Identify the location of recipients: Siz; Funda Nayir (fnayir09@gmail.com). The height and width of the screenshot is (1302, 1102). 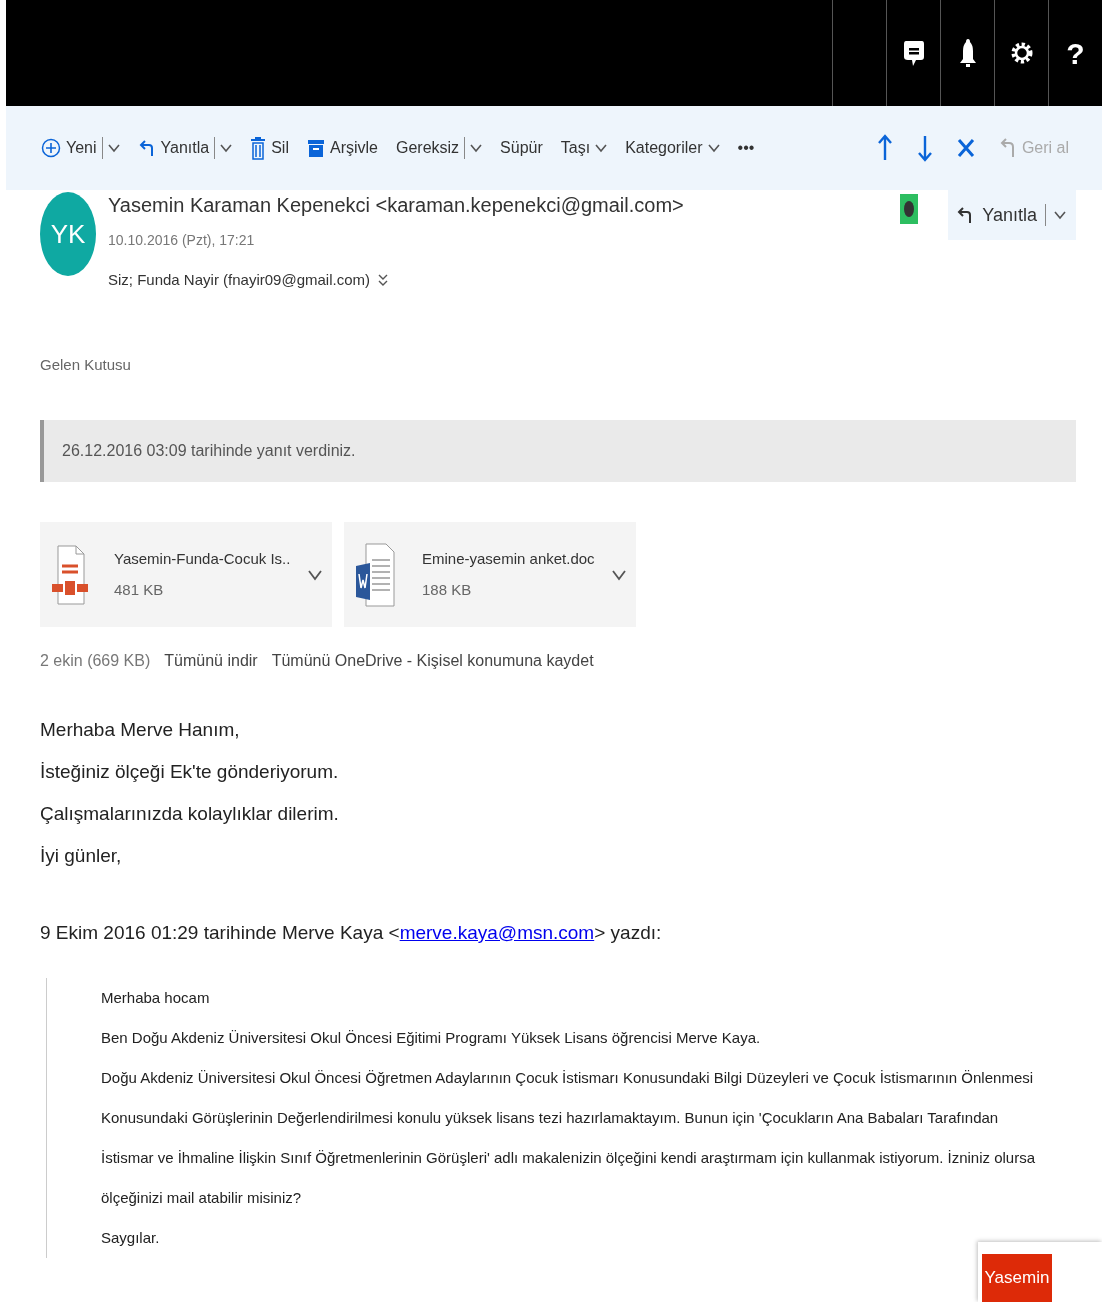
(239, 280).